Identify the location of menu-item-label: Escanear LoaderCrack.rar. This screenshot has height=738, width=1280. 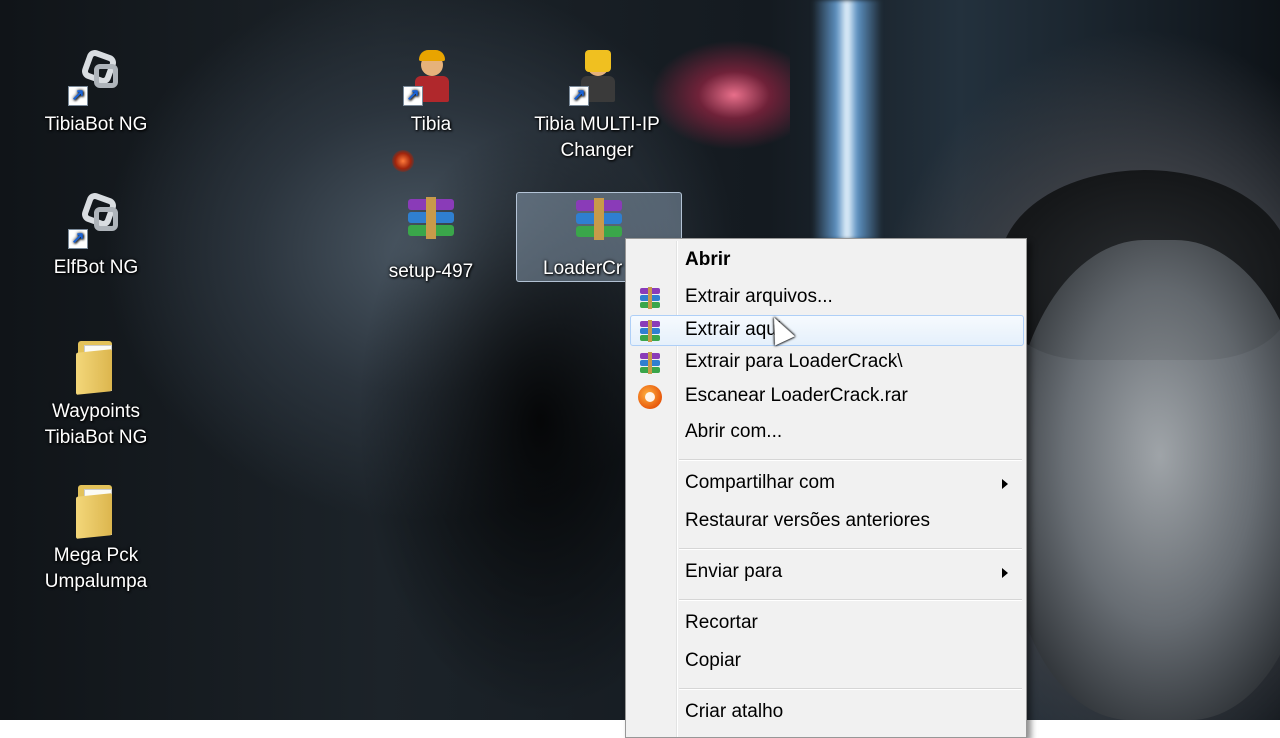
(796, 395).